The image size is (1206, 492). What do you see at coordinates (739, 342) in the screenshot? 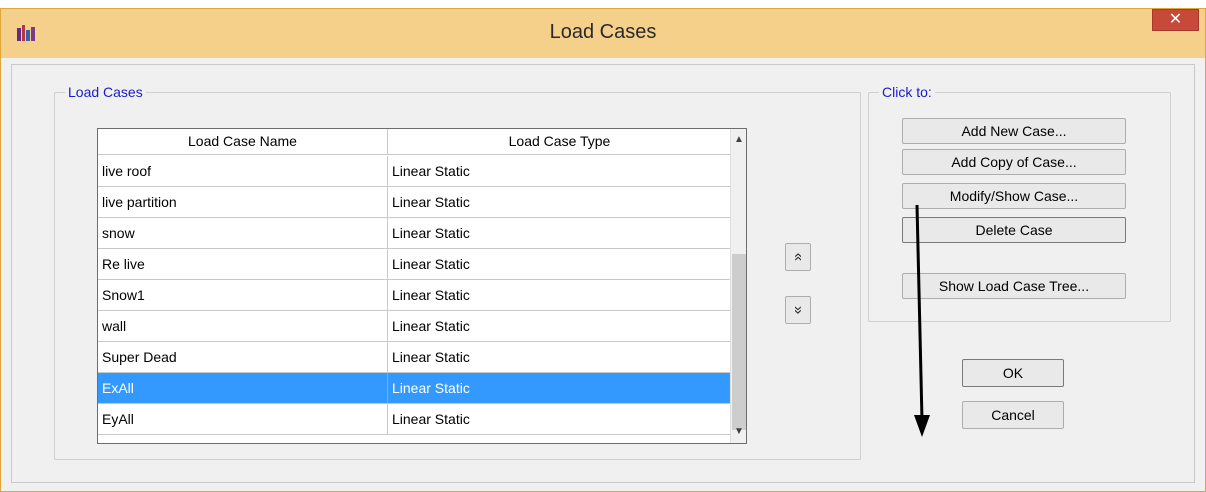
I see `scrollbar-thumb` at bounding box center [739, 342].